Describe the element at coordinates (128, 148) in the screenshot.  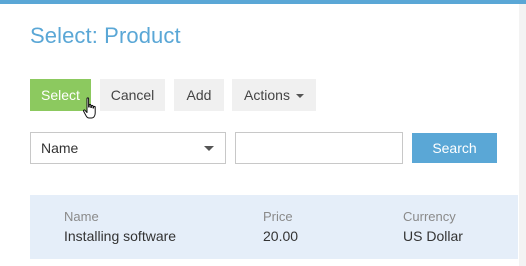
I see `filter-field-select: Name` at that location.